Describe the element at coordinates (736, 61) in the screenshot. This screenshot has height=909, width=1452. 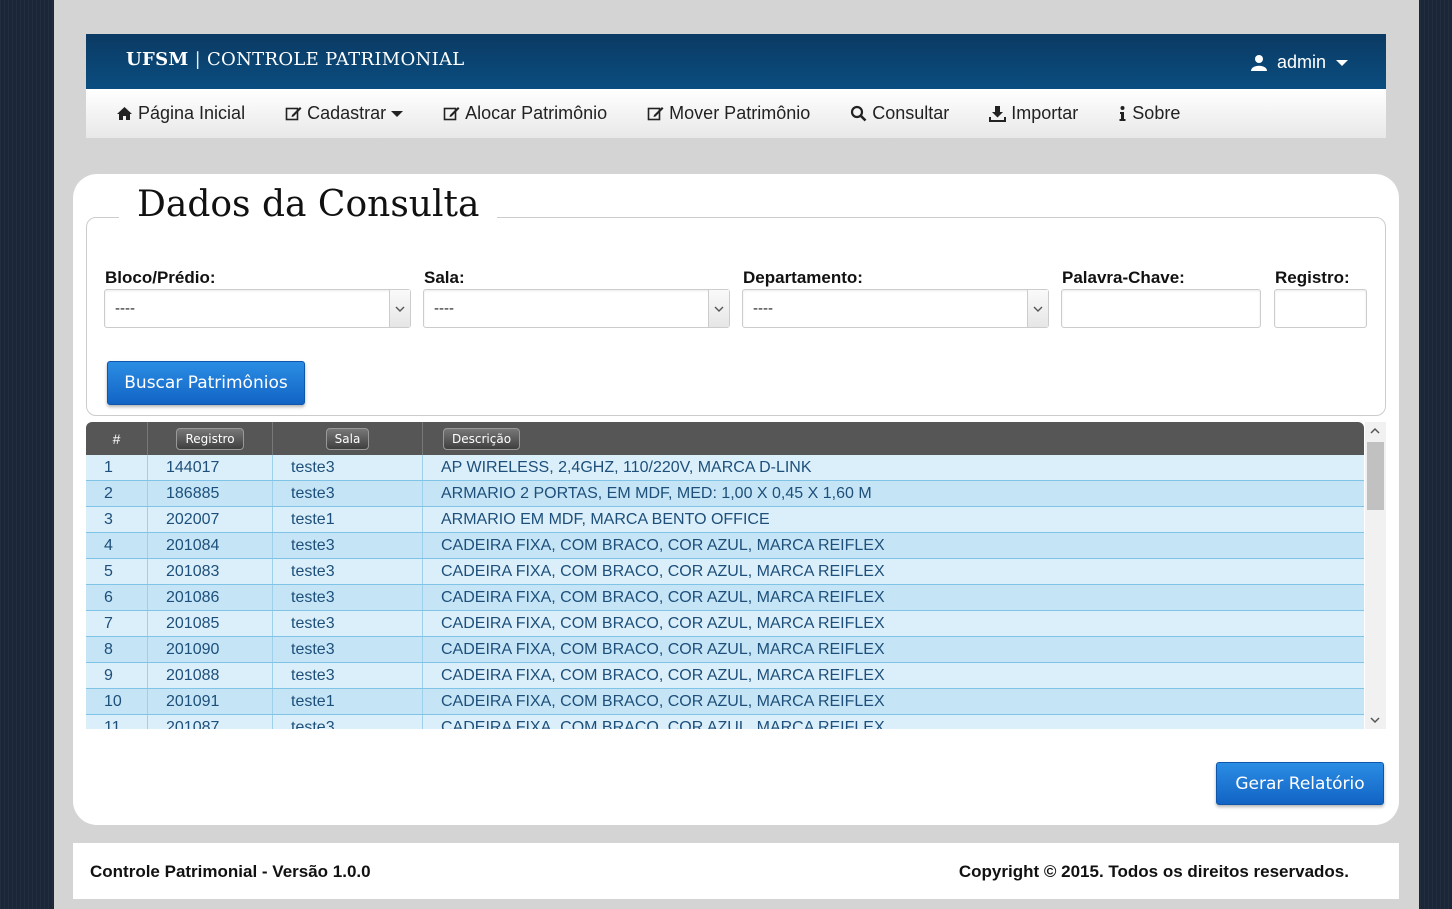
I see `header-banner: UFSM | CONTROLE PATRIMONIAL admin` at that location.